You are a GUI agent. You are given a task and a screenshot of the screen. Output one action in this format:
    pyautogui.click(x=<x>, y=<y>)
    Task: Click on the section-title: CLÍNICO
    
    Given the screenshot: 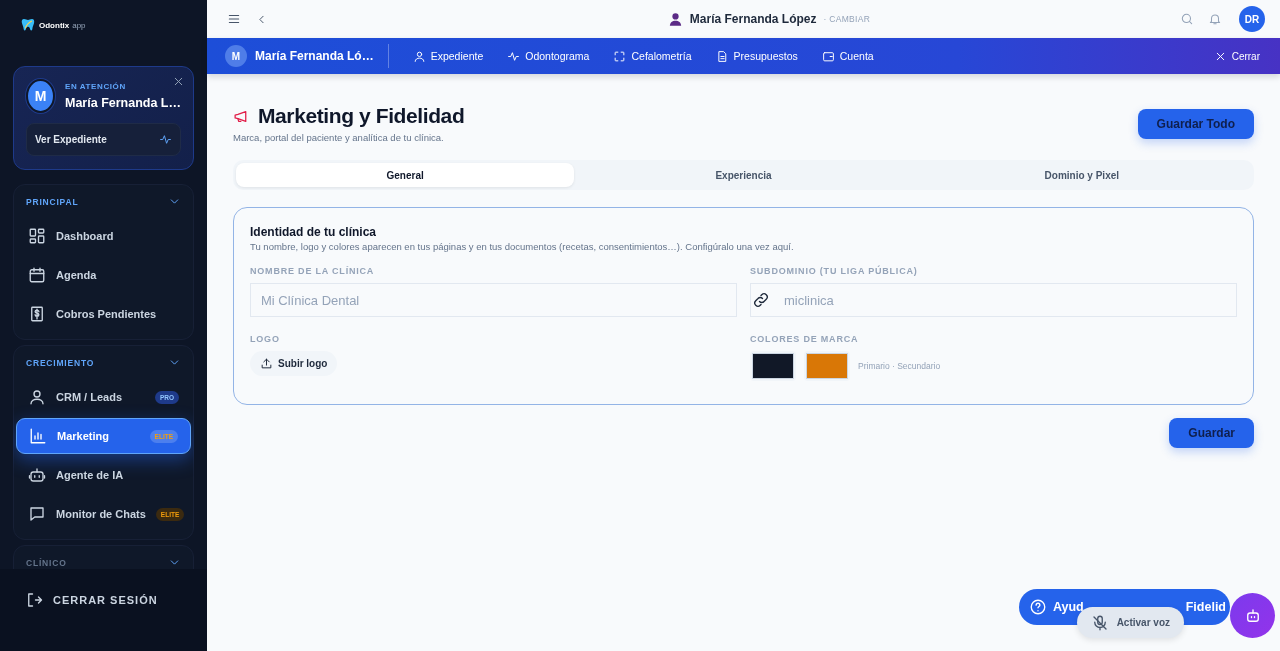 What is the action you would take?
    pyautogui.click(x=46, y=562)
    